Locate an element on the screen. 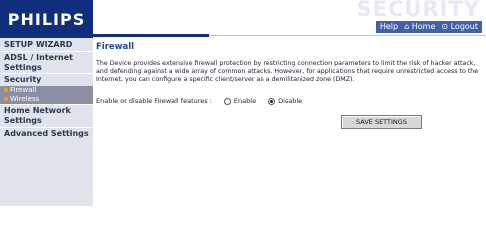  header-rule-accent is located at coordinates (151, 35).